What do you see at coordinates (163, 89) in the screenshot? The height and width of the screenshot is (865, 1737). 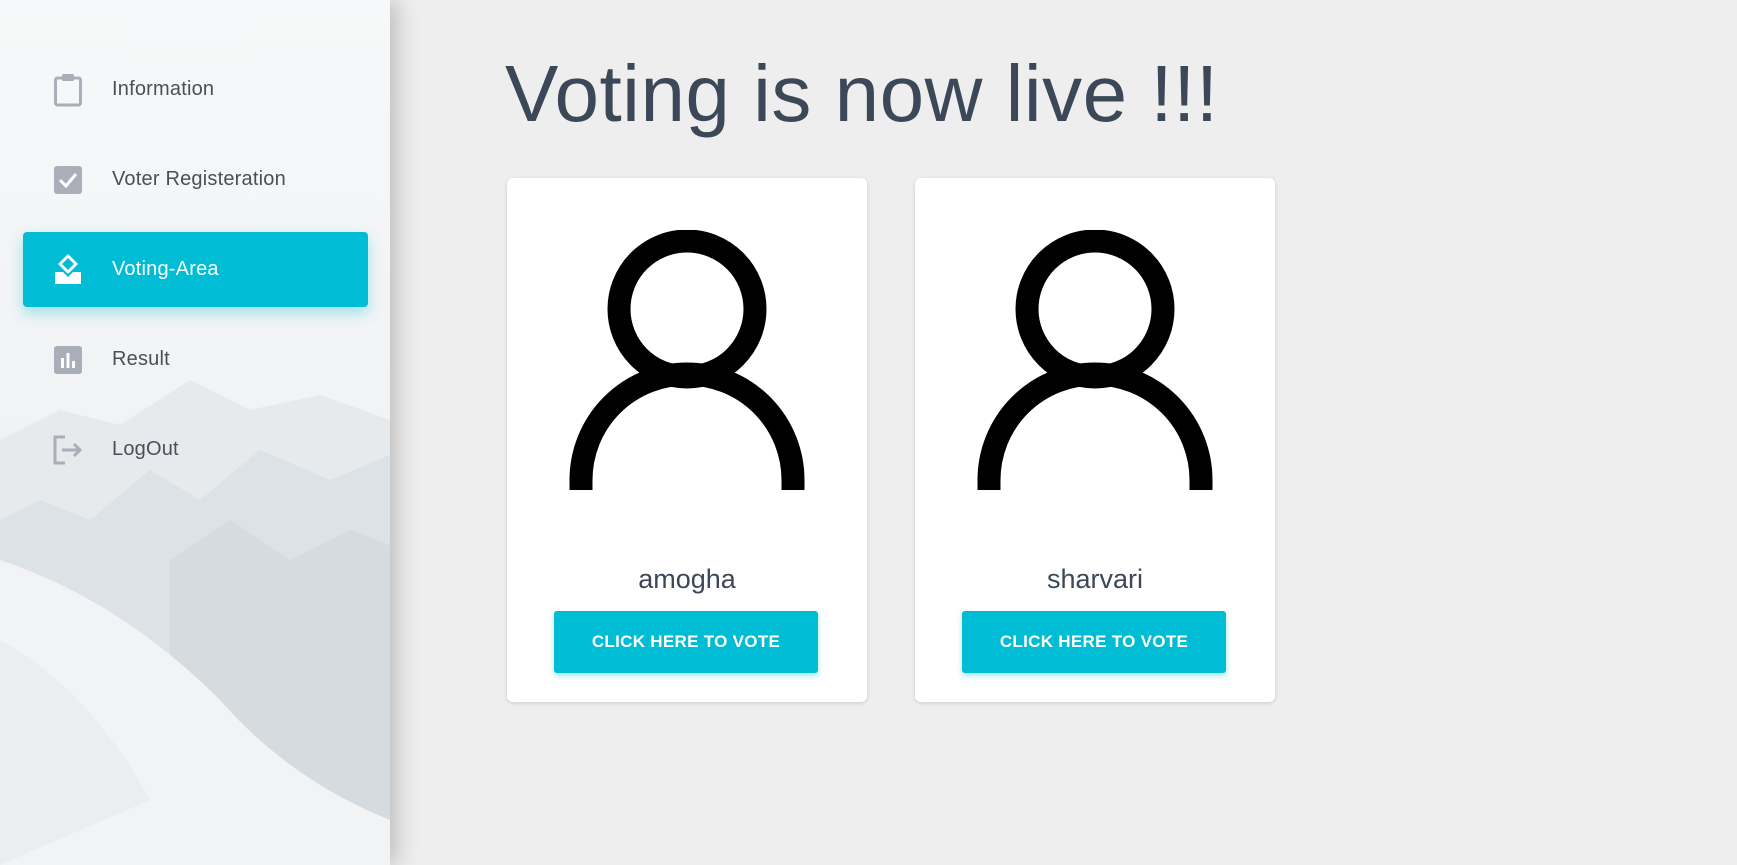 I see `sidebar-item-label: Information` at bounding box center [163, 89].